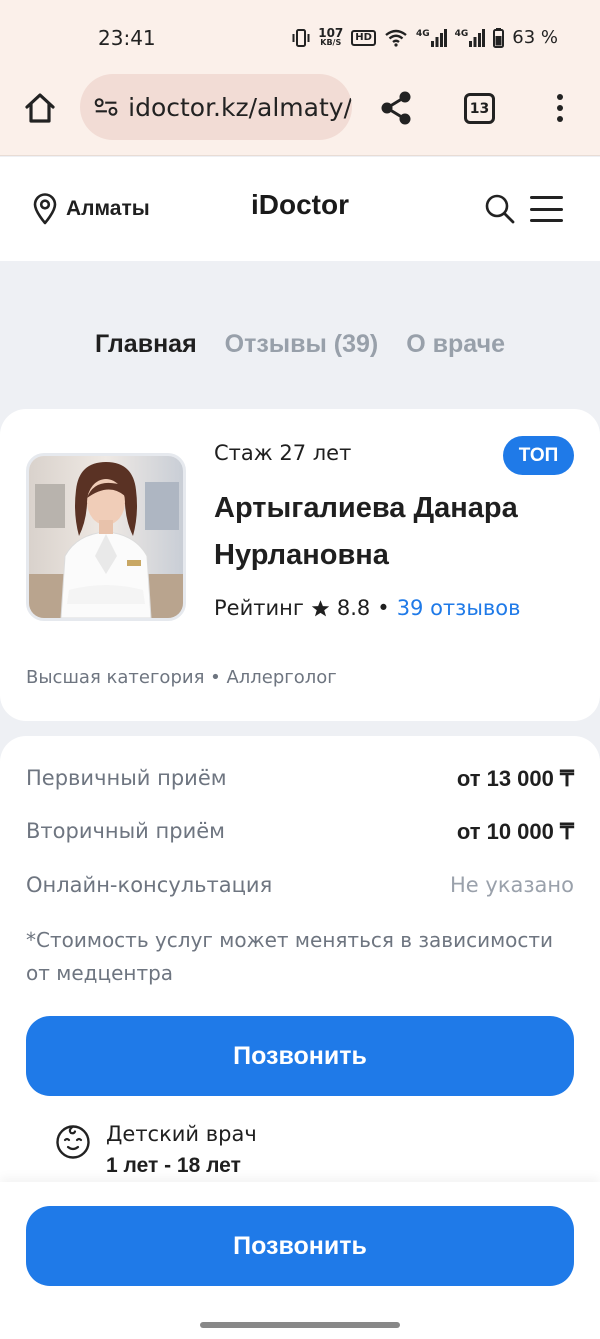 The height and width of the screenshot is (1339, 600). Describe the element at coordinates (499, 37) in the screenshot. I see `battery-icon` at that location.